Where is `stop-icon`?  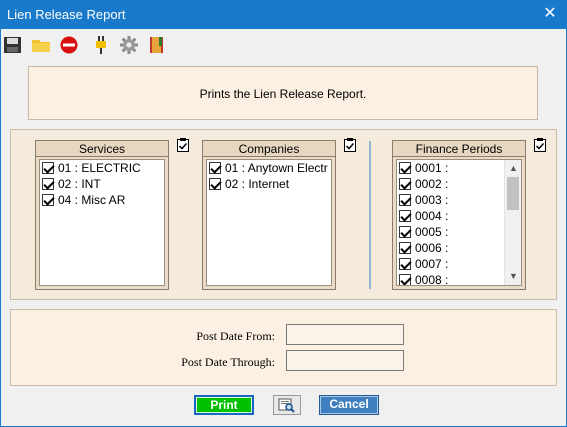 stop-icon is located at coordinates (69, 45).